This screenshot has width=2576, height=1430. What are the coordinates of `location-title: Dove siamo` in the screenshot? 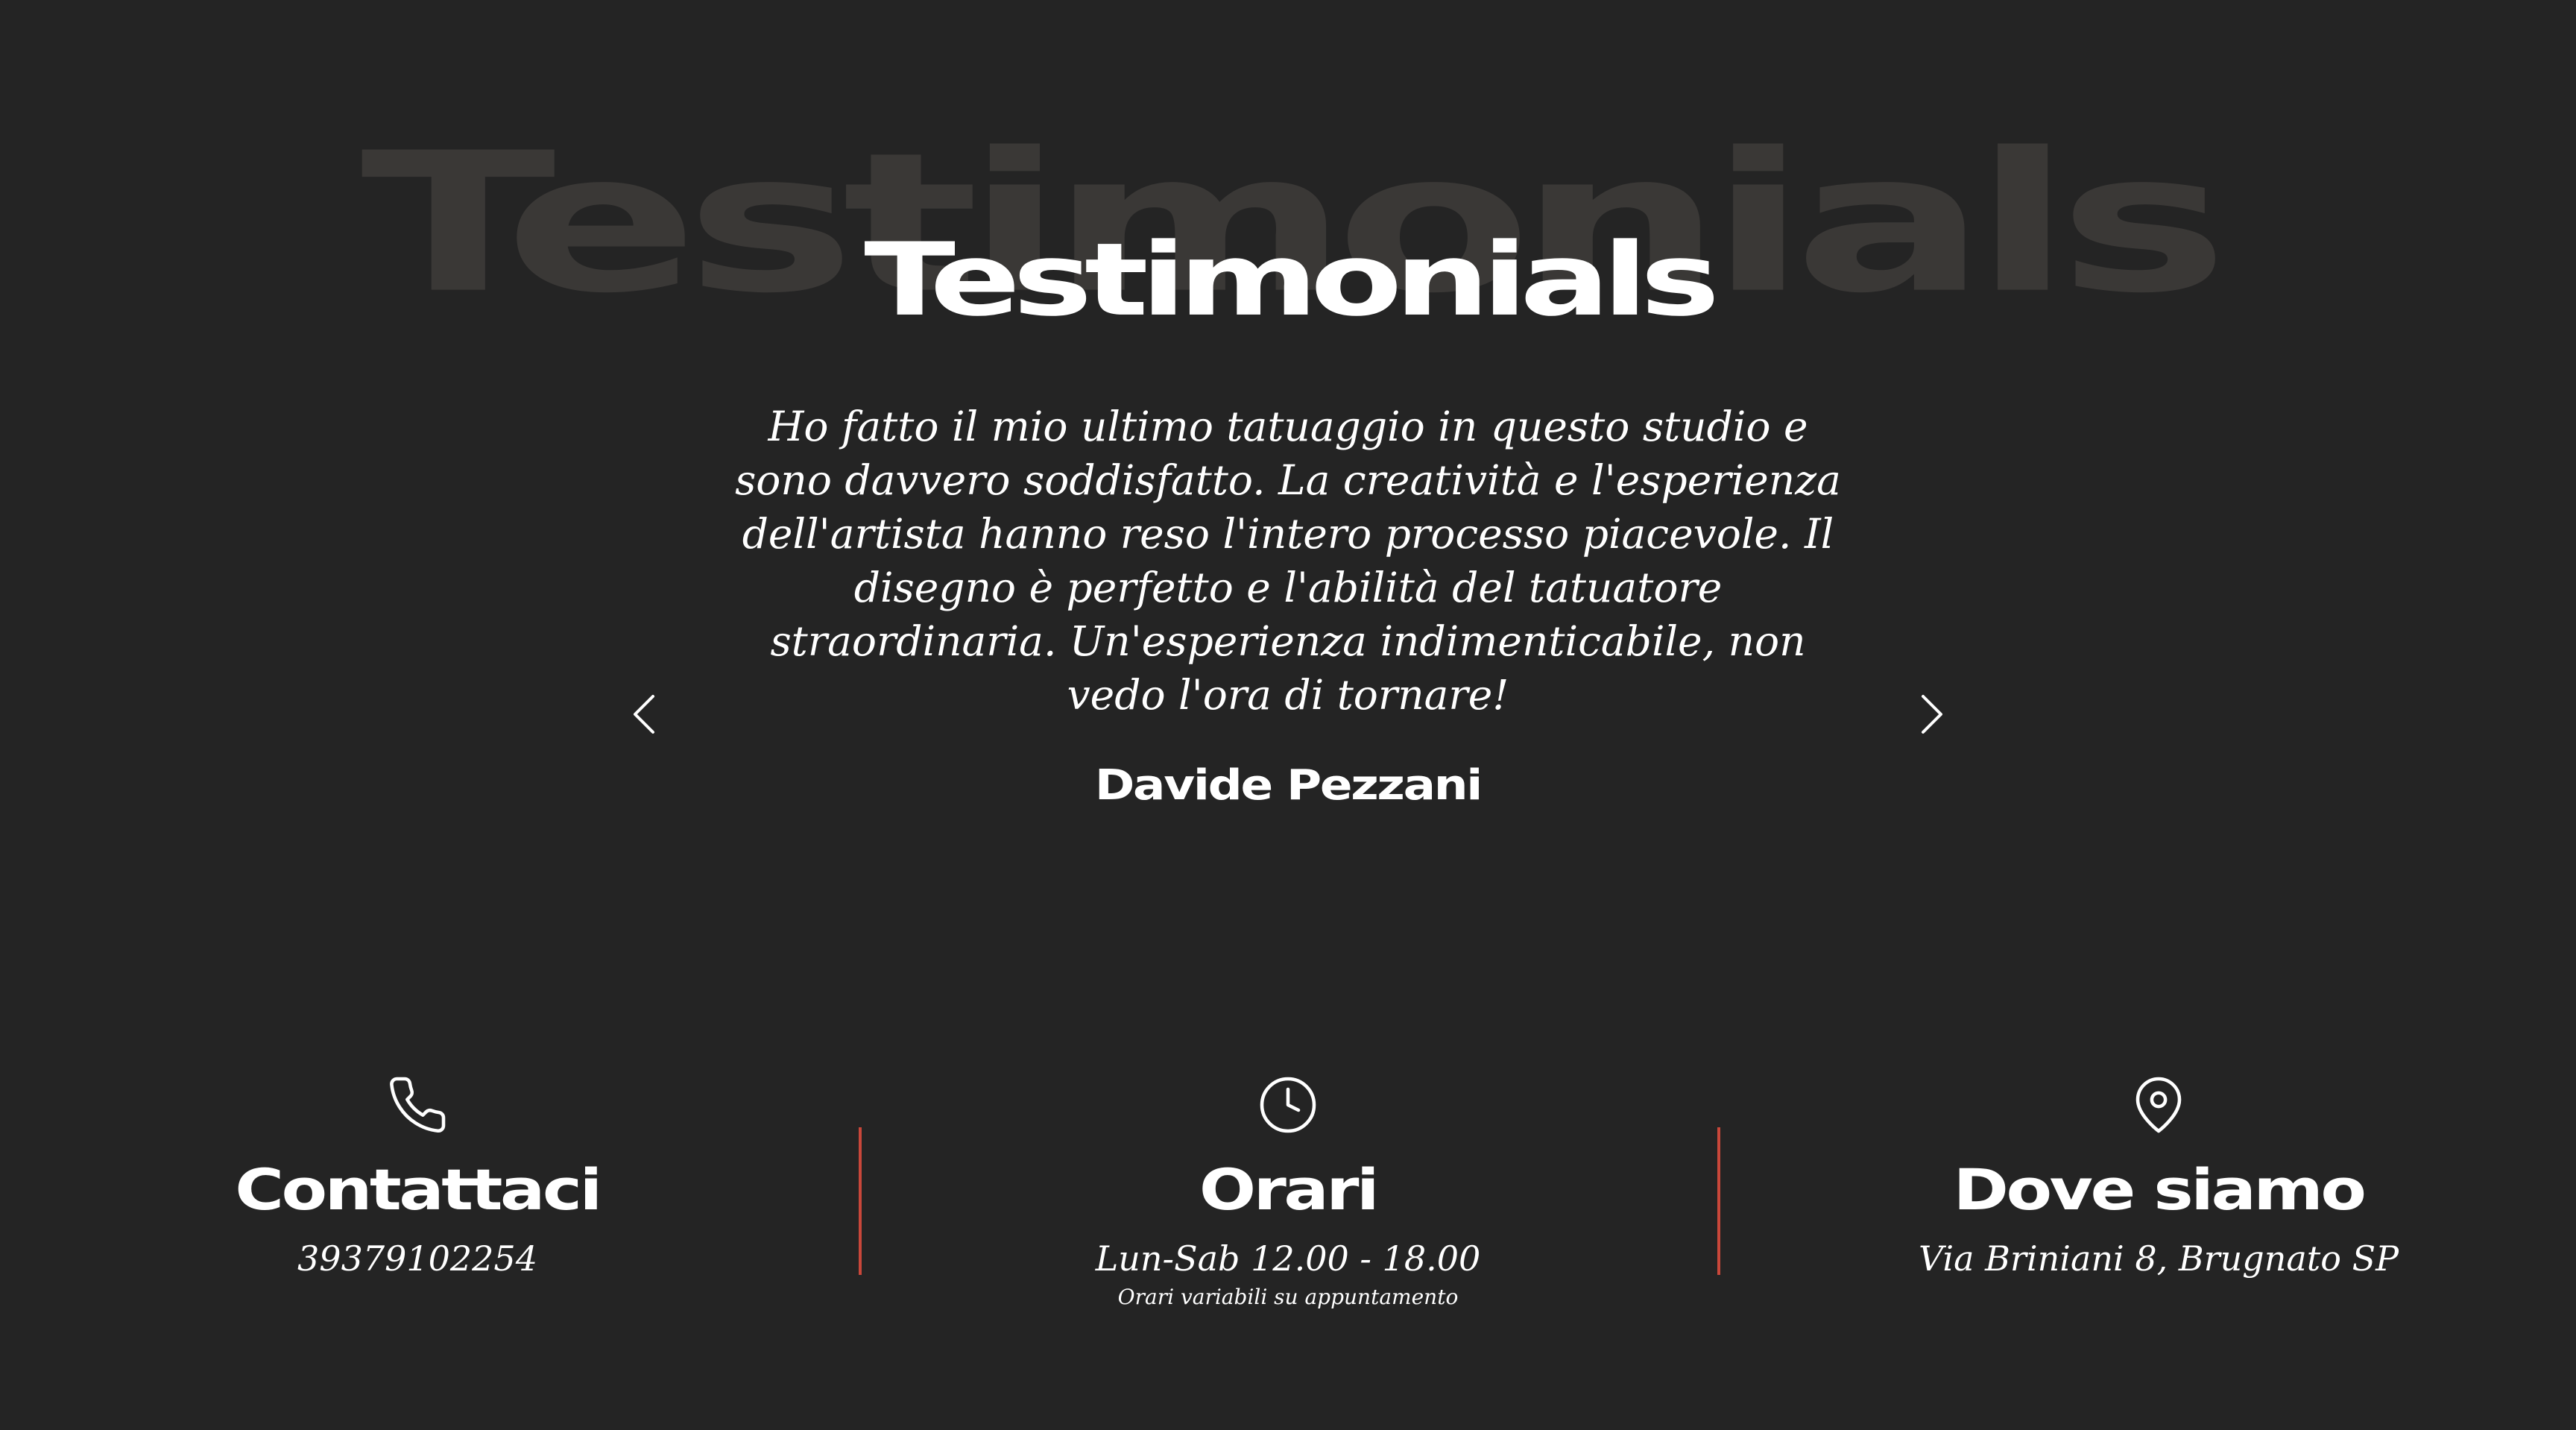 It's located at (2160, 1189).